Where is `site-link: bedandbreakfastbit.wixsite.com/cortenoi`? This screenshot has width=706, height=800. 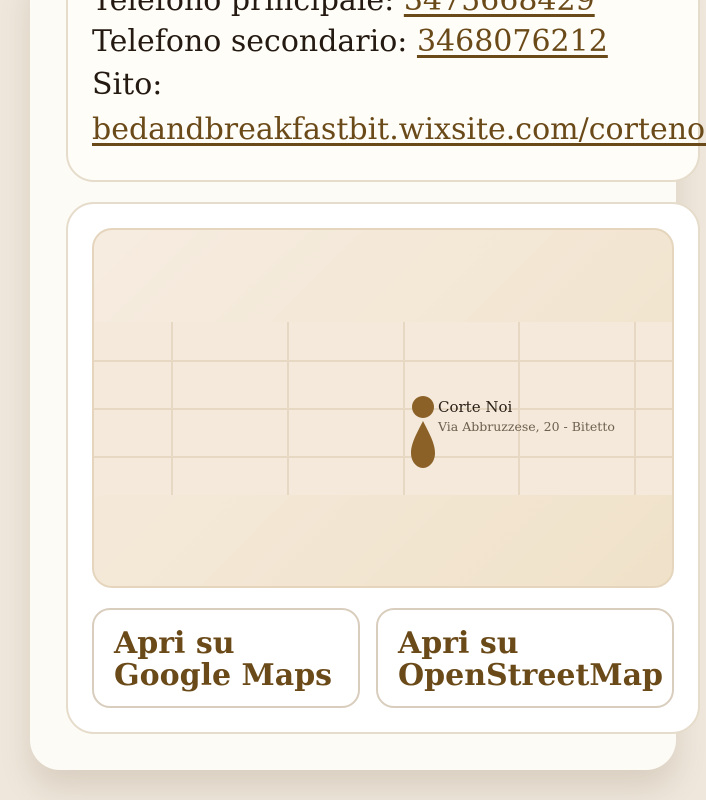
site-link: bedandbreakfastbit.wixsite.com/cortenoi is located at coordinates (399, 129).